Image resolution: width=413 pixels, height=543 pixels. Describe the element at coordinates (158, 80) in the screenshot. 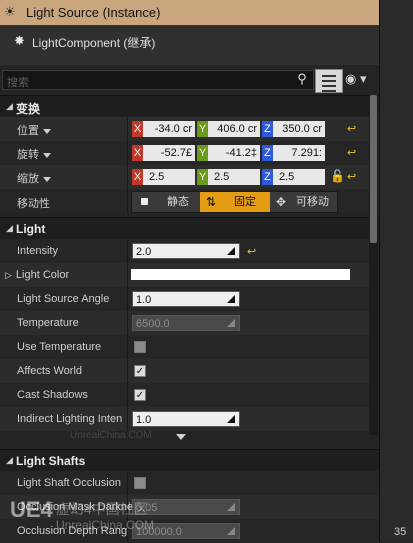

I see `search-input: 搜索` at that location.